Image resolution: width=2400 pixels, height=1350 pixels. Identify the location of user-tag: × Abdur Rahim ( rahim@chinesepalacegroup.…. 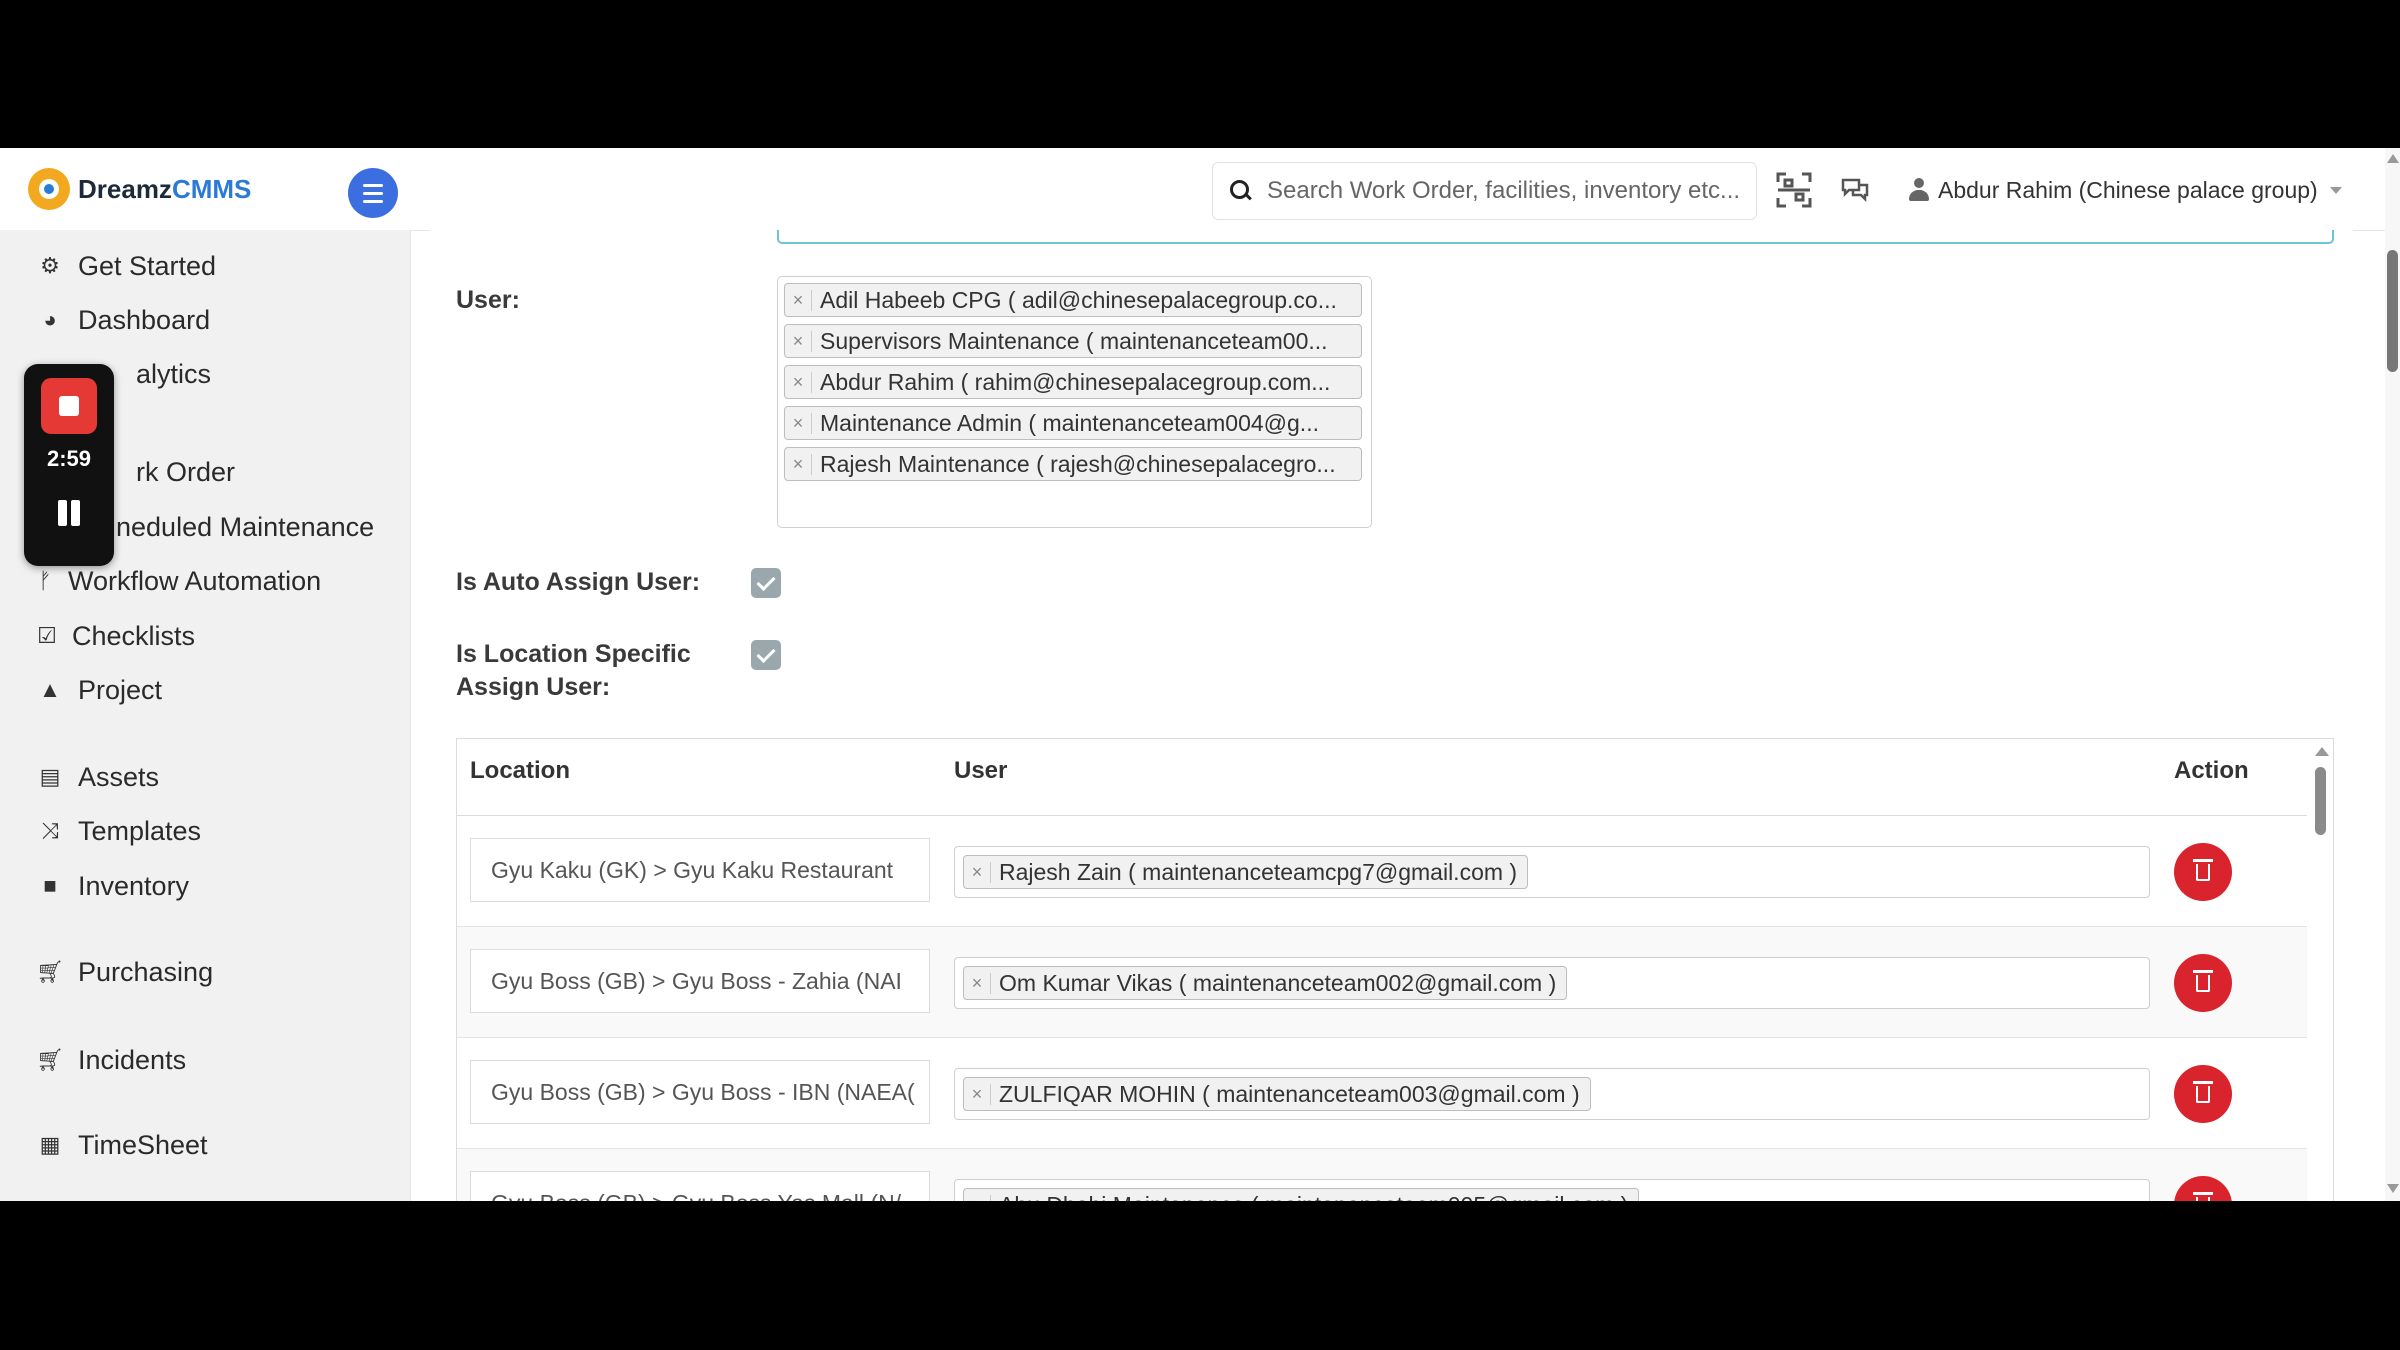
(1073, 382).